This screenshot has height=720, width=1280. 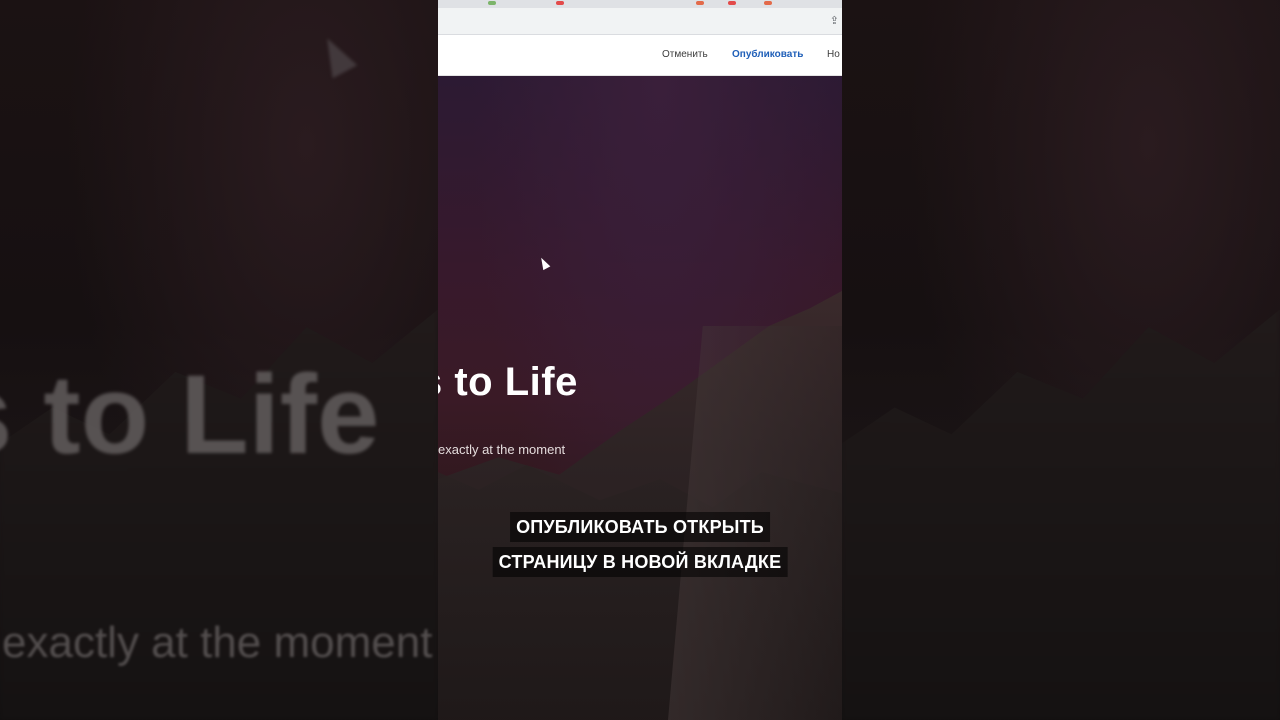 I want to click on publish-button: Опубликовать, so click(x=767, y=54).